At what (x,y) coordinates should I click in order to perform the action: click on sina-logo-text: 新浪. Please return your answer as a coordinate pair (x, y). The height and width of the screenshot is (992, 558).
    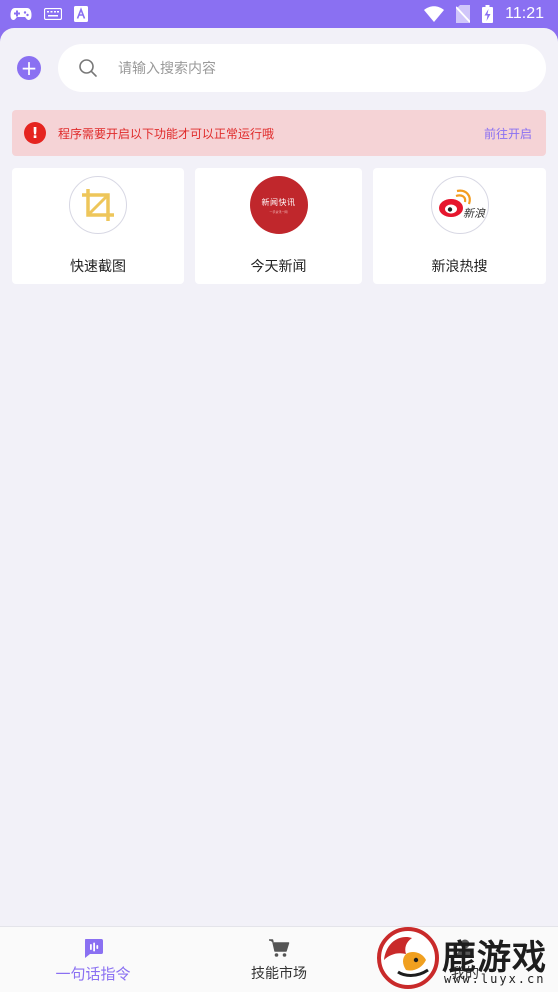
    Looking at the image, I should click on (474, 213).